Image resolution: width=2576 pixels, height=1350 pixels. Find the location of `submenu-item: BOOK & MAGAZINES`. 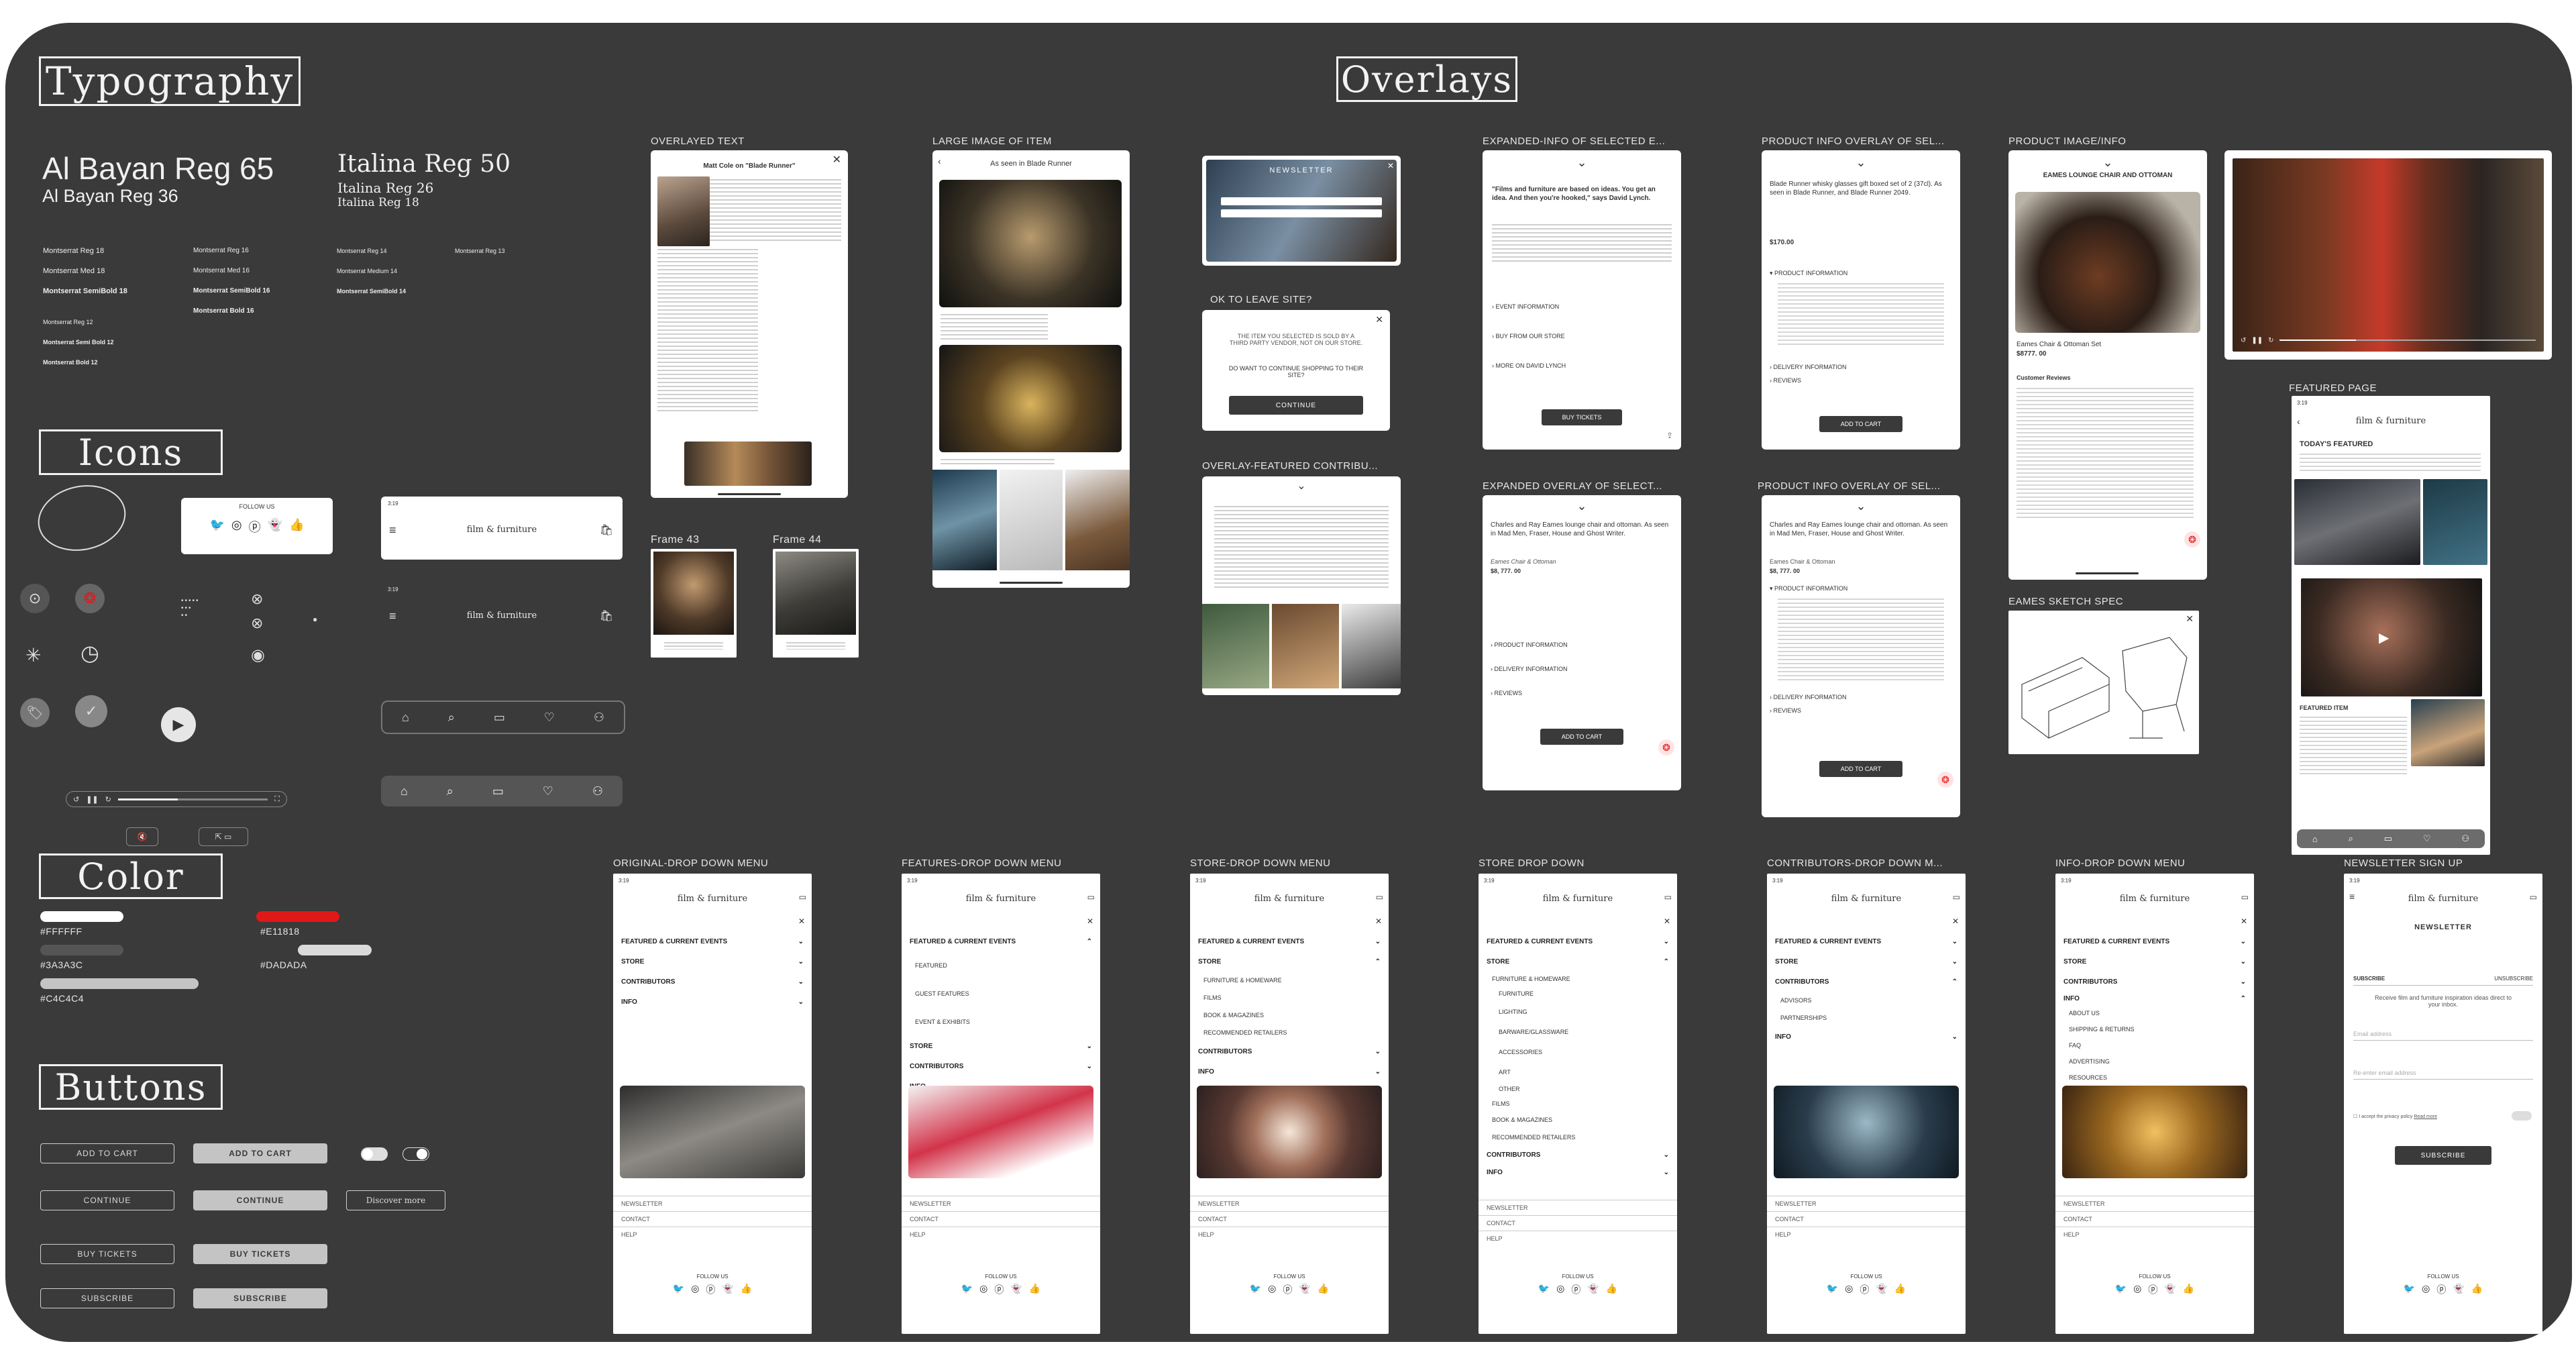

submenu-item: BOOK & MAGAZINES is located at coordinates (1289, 1015).